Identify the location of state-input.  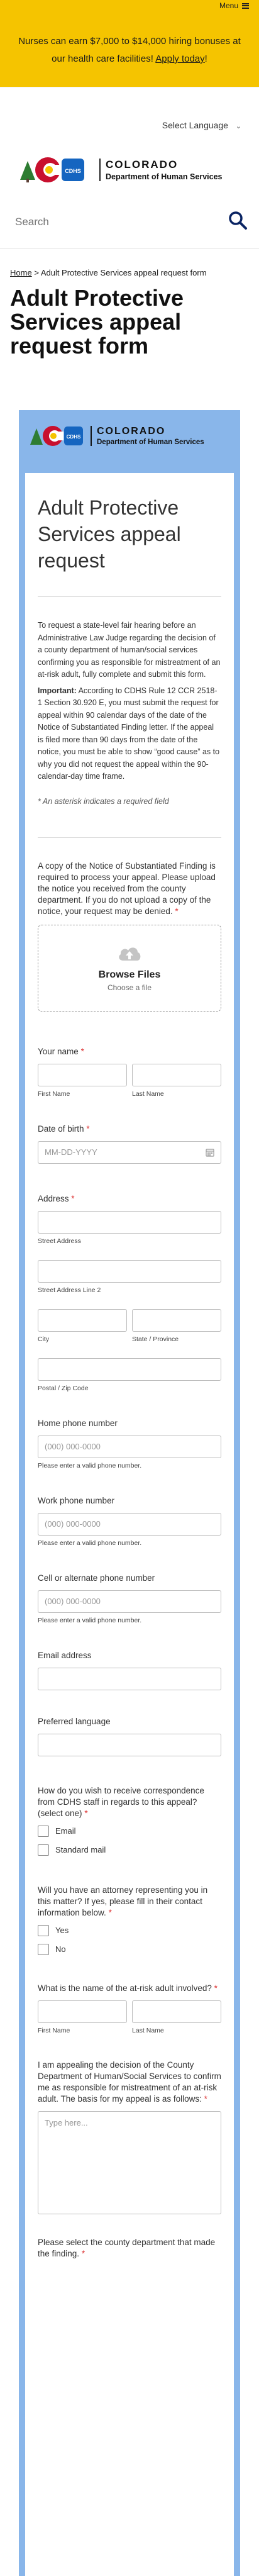
(176, 1320).